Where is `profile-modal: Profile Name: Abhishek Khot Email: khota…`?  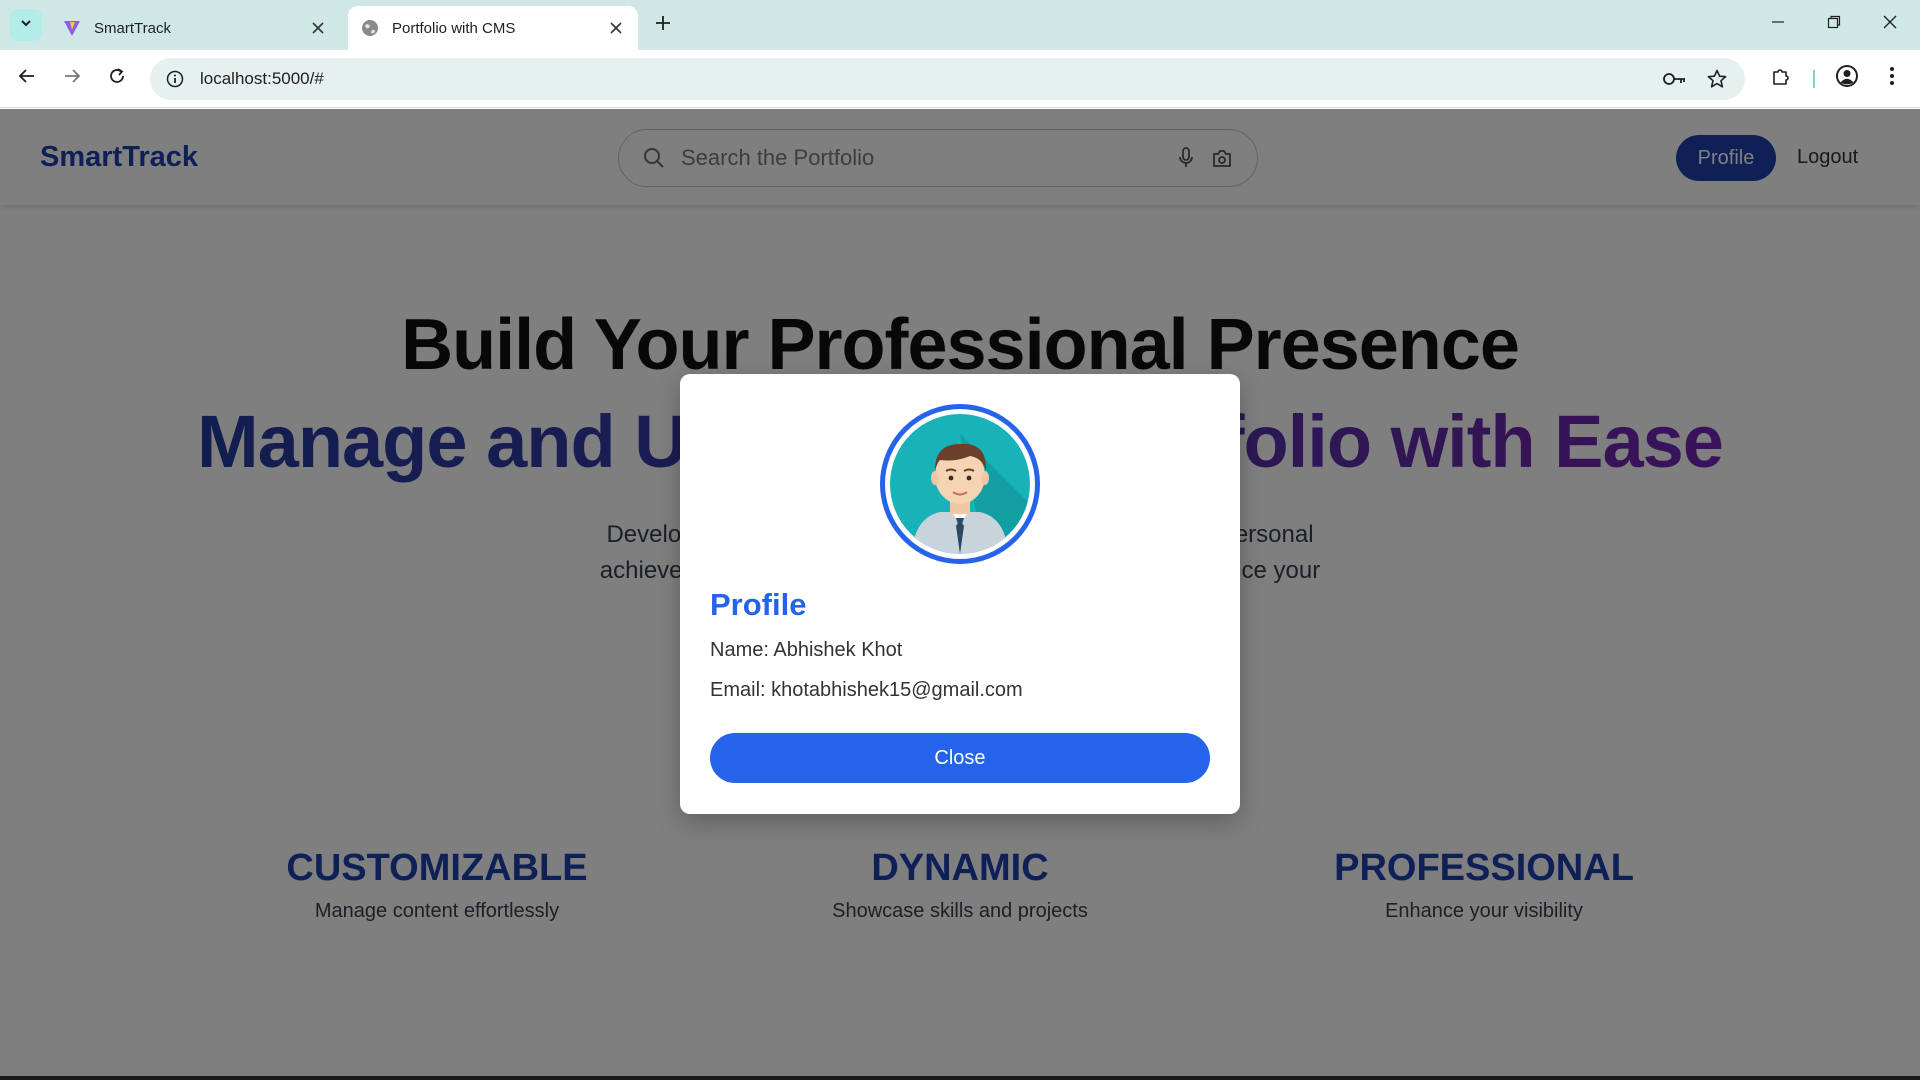 profile-modal: Profile Name: Abhishek Khot Email: khota… is located at coordinates (960, 594).